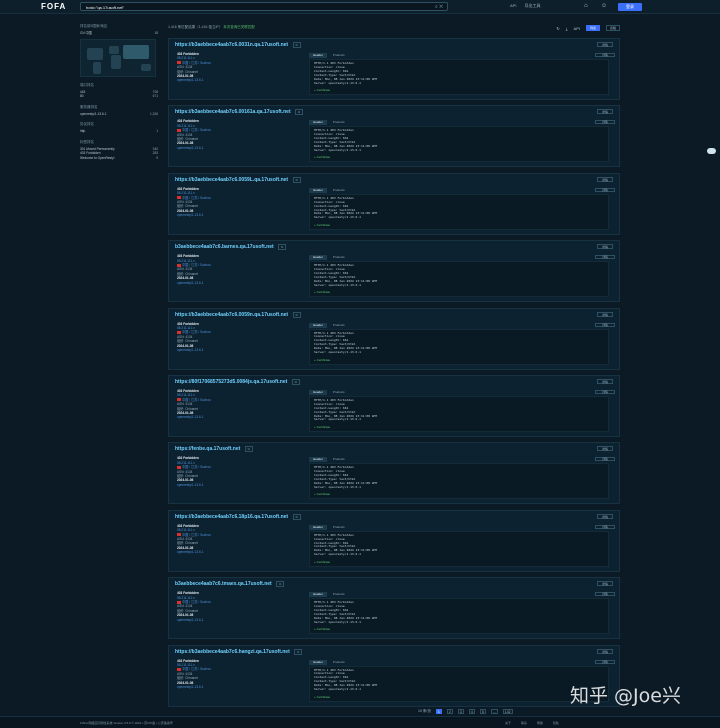  I want to click on page-button: 142, so click(507, 711).